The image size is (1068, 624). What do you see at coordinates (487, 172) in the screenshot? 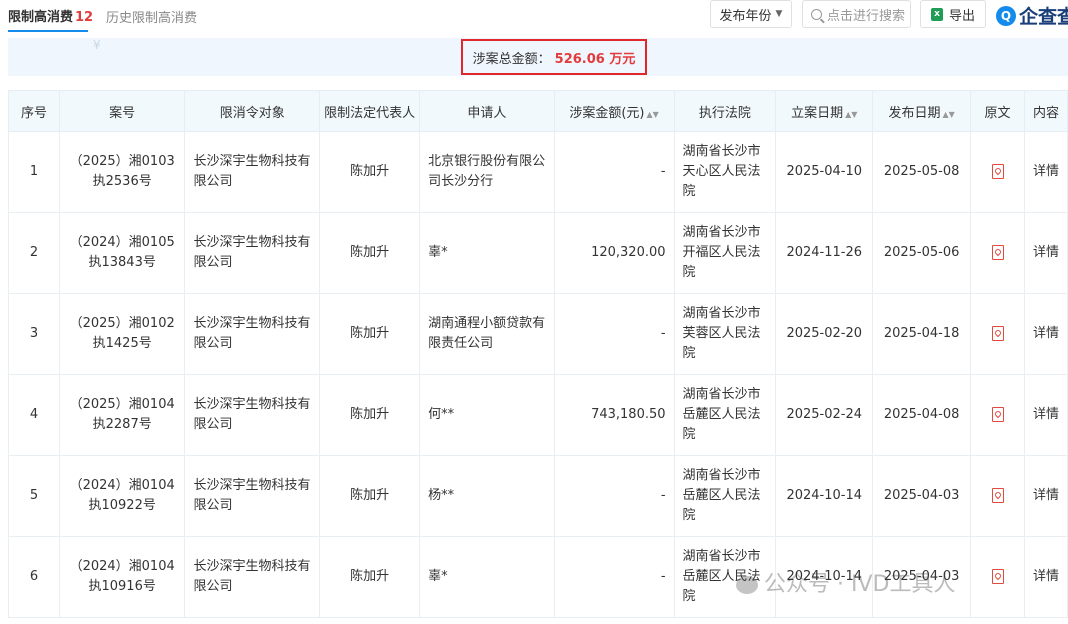
I see `applicant-cell: 北京银行股份有限公司长沙分行` at bounding box center [487, 172].